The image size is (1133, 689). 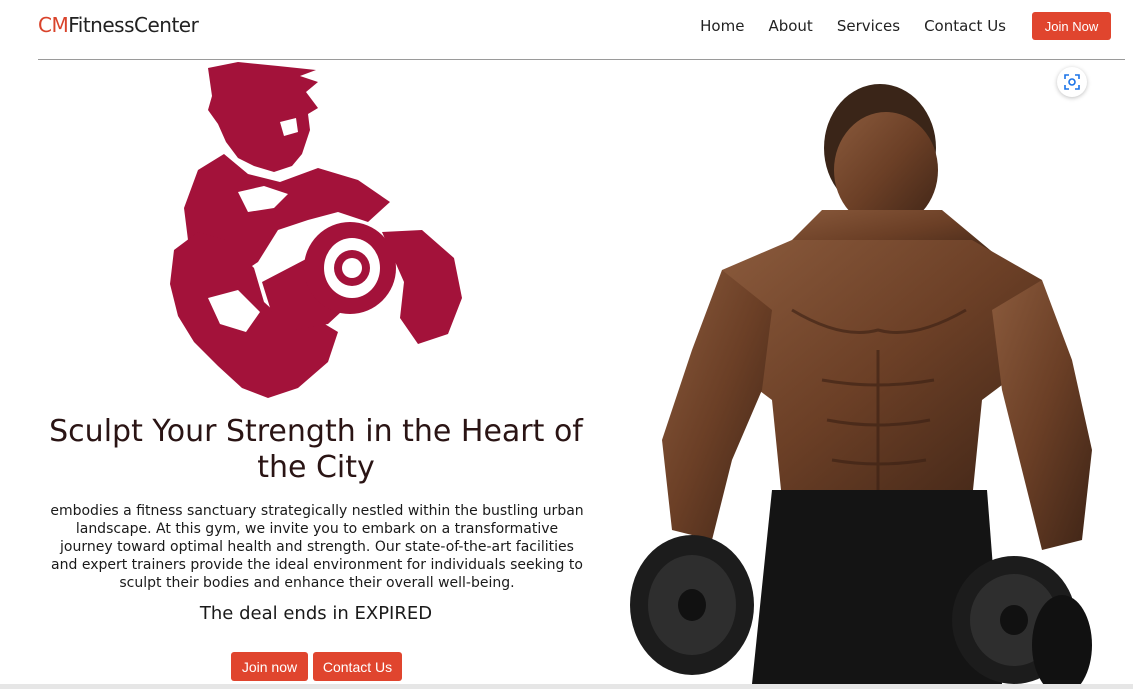 What do you see at coordinates (868, 26) in the screenshot?
I see `nav-services: Services` at bounding box center [868, 26].